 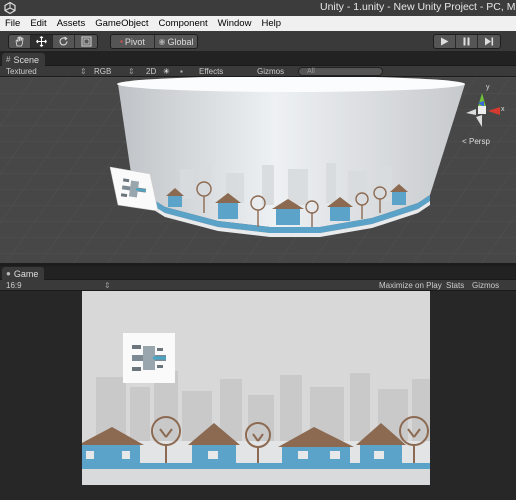 What do you see at coordinates (271, 23) in the screenshot?
I see `menu-help: Help` at bounding box center [271, 23].